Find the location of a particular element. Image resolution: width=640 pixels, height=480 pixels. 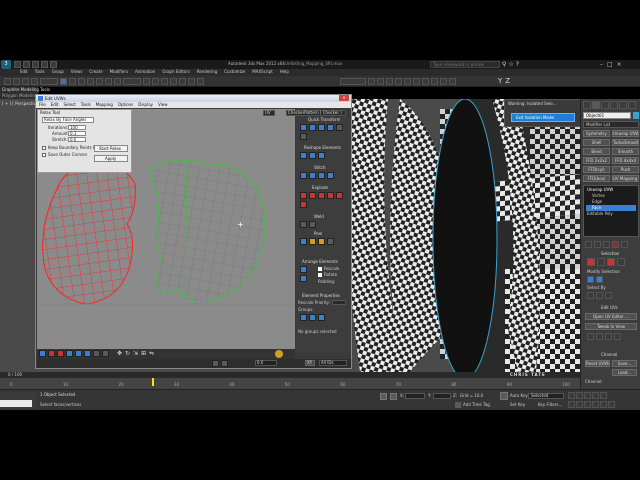

maximize-viewport-icon is located at coordinates (611, 404).